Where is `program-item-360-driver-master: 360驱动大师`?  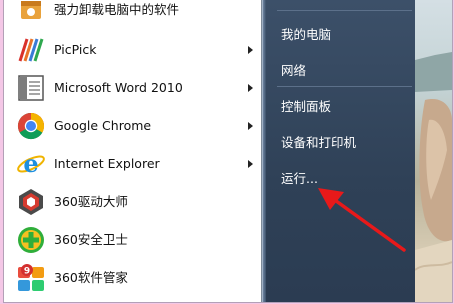 program-item-360-driver-master: 360驱动大师 is located at coordinates (132, 202).